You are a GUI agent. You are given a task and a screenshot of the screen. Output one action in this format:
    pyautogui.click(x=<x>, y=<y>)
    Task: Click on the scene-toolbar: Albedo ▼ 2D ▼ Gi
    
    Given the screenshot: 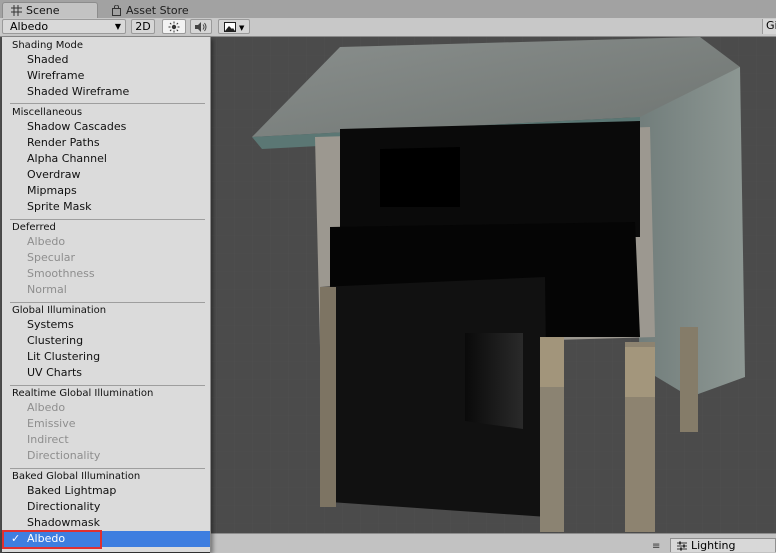 What is the action you would take?
    pyautogui.click(x=388, y=27)
    